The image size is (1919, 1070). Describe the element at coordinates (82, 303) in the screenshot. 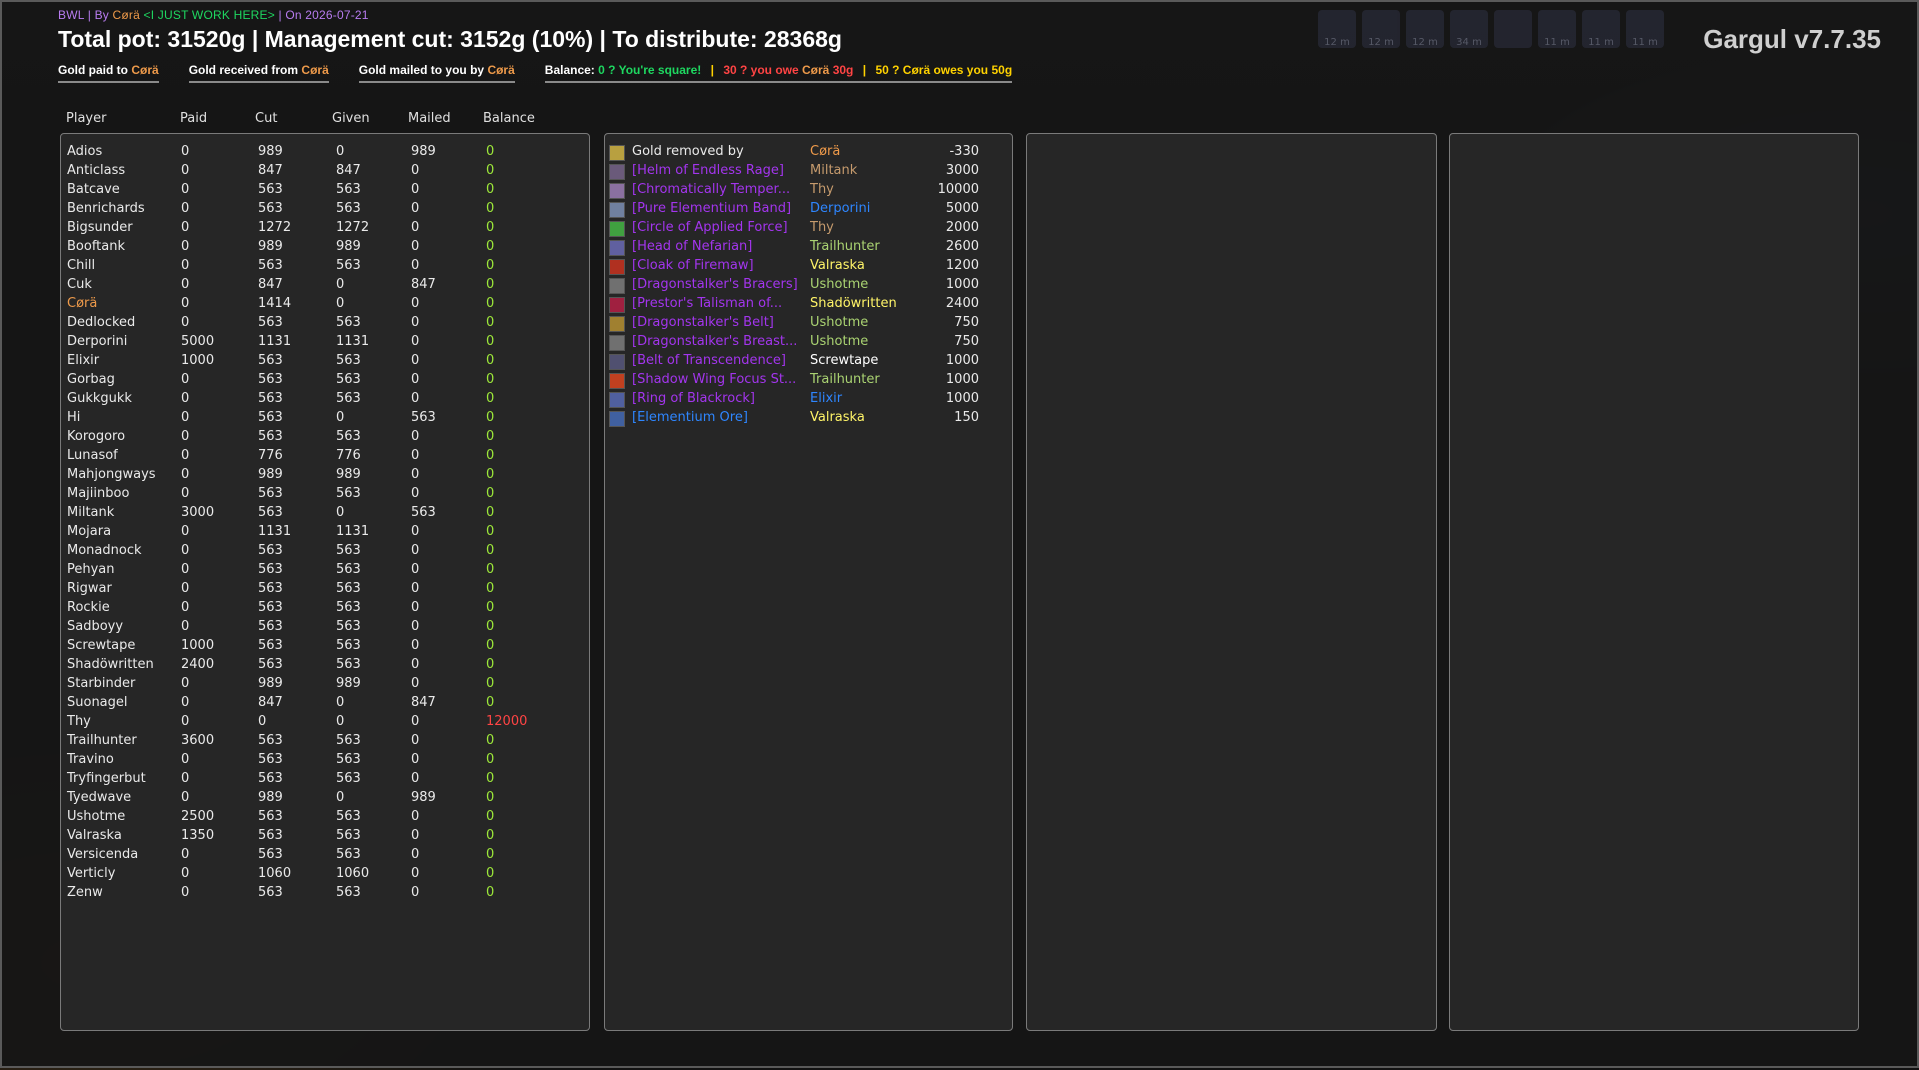

I see `cell-name: Cørä` at that location.